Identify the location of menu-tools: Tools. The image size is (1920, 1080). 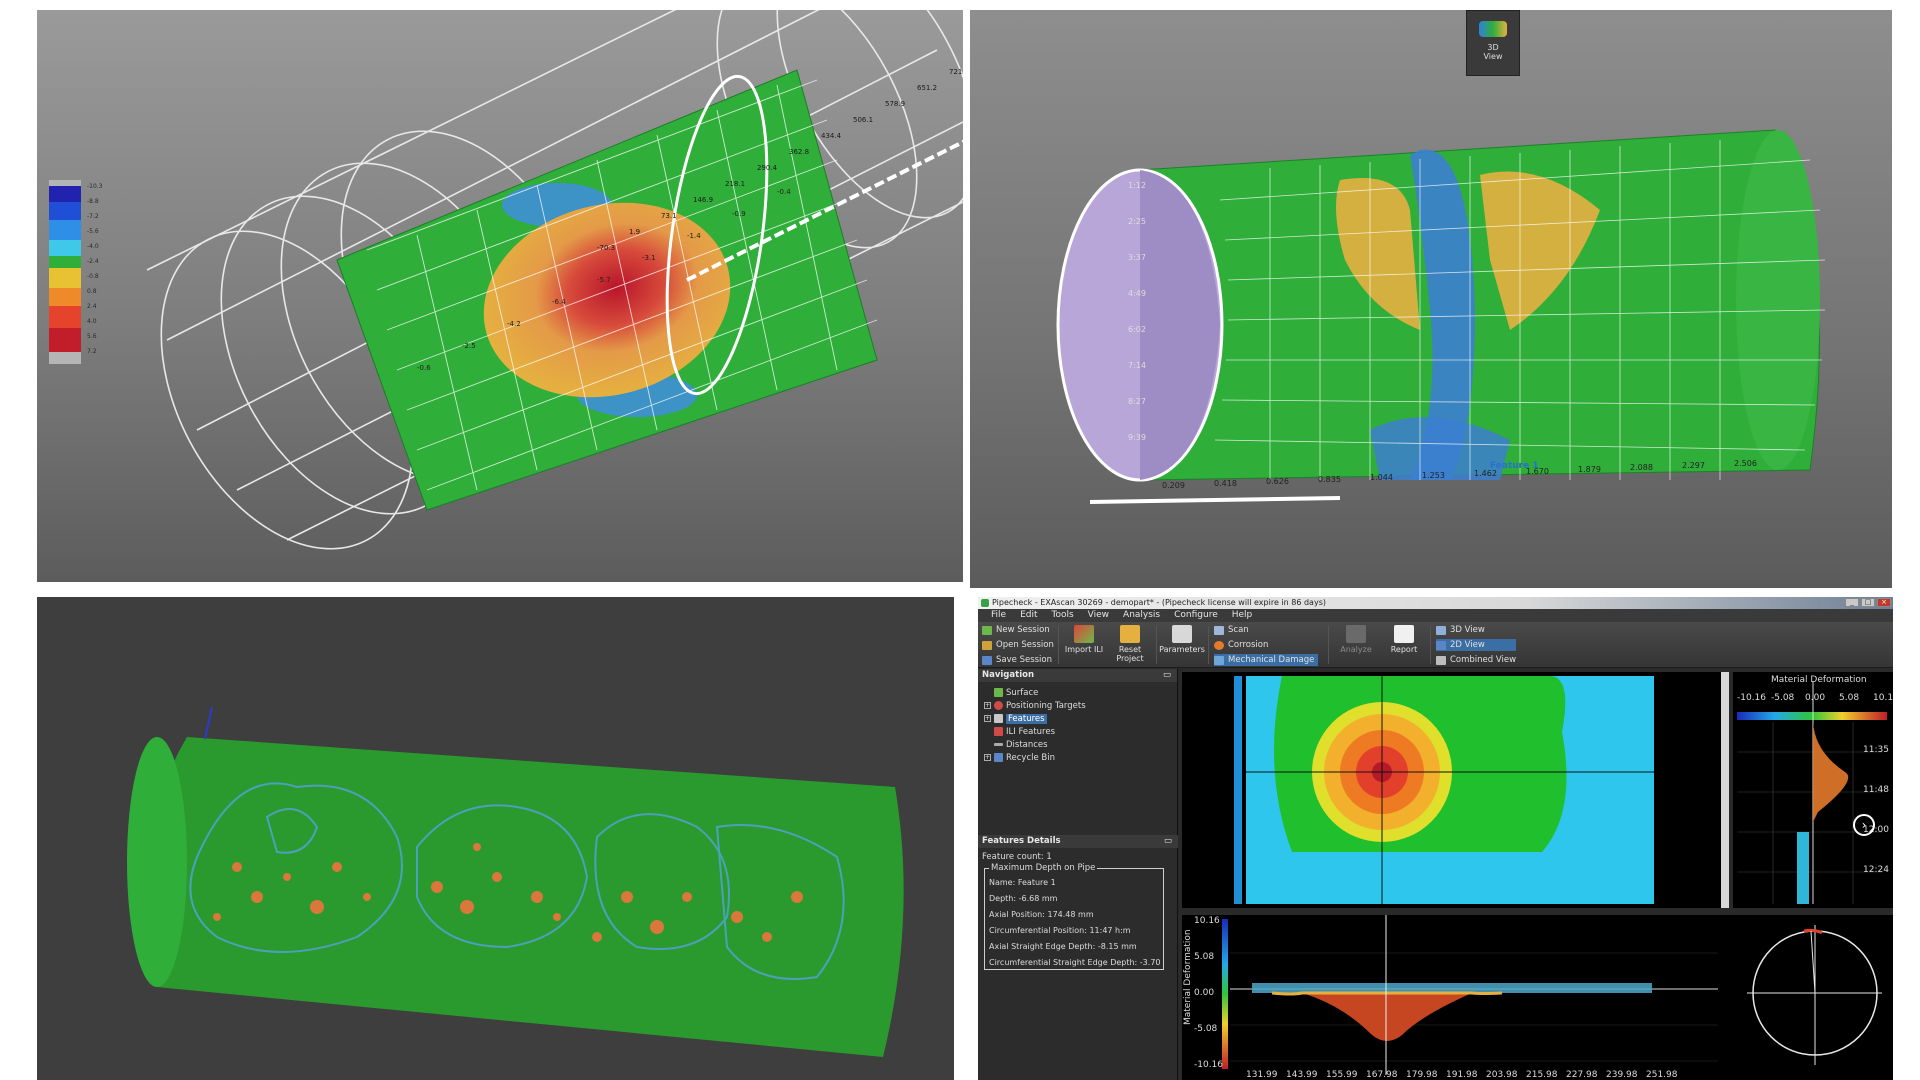
(1063, 615).